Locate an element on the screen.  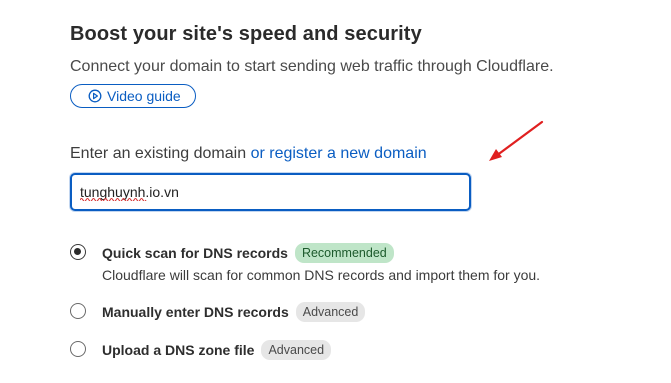
option-upload-zone-file: Upload a DNS zone file Advanced is located at coordinates (201, 350).